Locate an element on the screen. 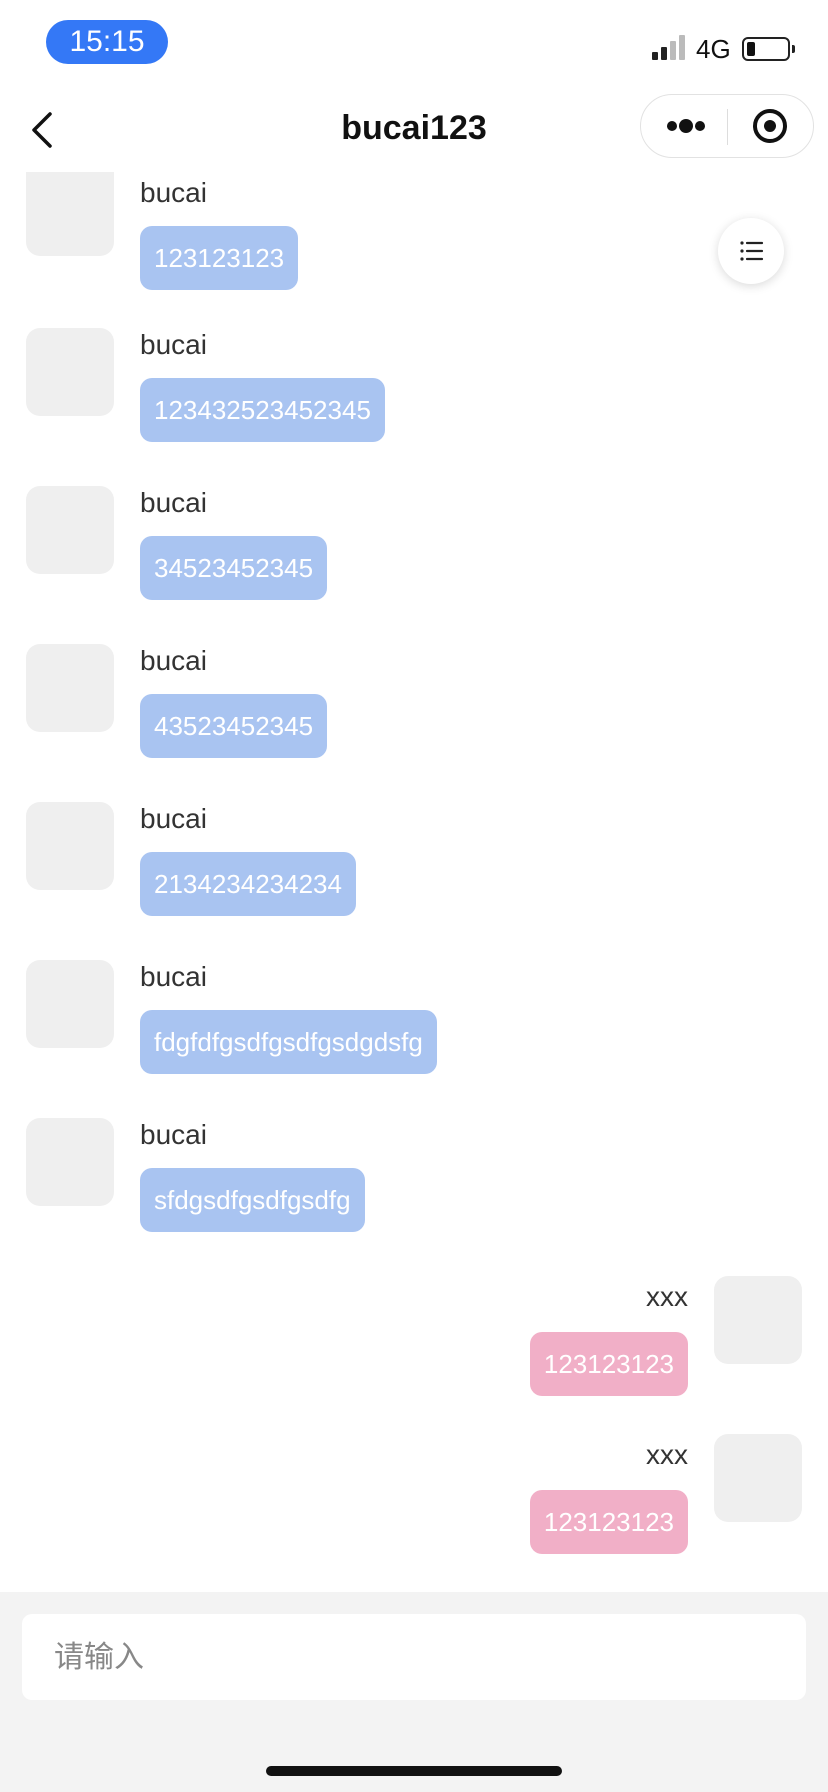  capsule-divider is located at coordinates (727, 127).